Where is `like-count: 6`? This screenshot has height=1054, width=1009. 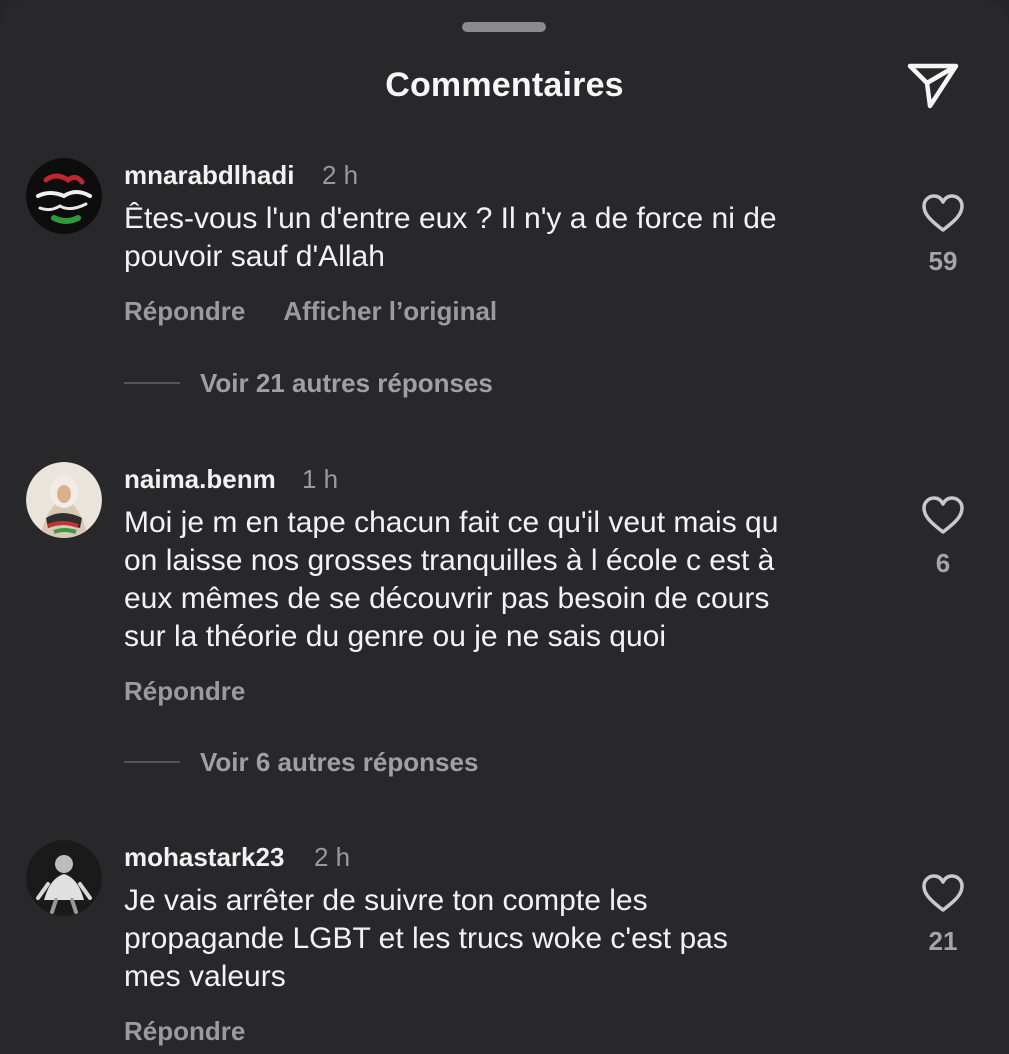 like-count: 6 is located at coordinates (943, 563).